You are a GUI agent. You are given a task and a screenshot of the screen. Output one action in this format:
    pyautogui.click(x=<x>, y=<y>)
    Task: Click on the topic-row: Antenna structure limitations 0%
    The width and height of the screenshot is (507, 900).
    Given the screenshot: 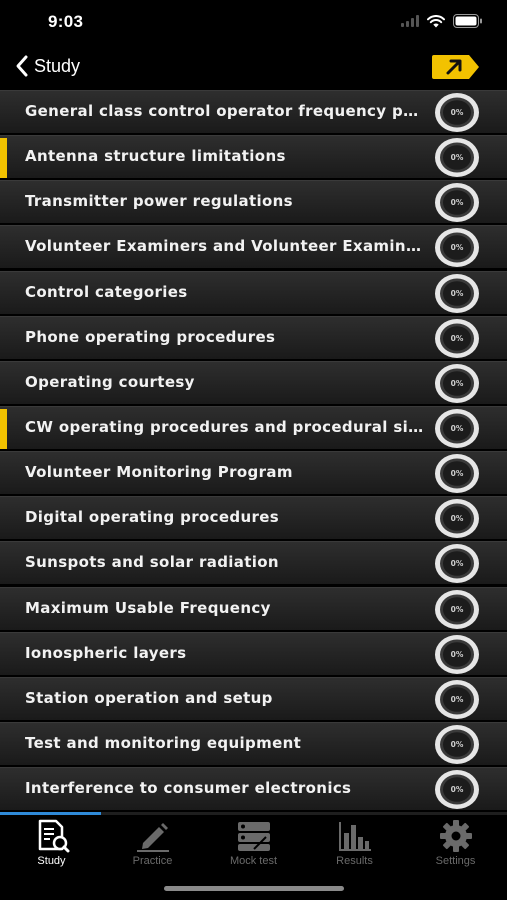 What is the action you would take?
    pyautogui.click(x=253, y=157)
    